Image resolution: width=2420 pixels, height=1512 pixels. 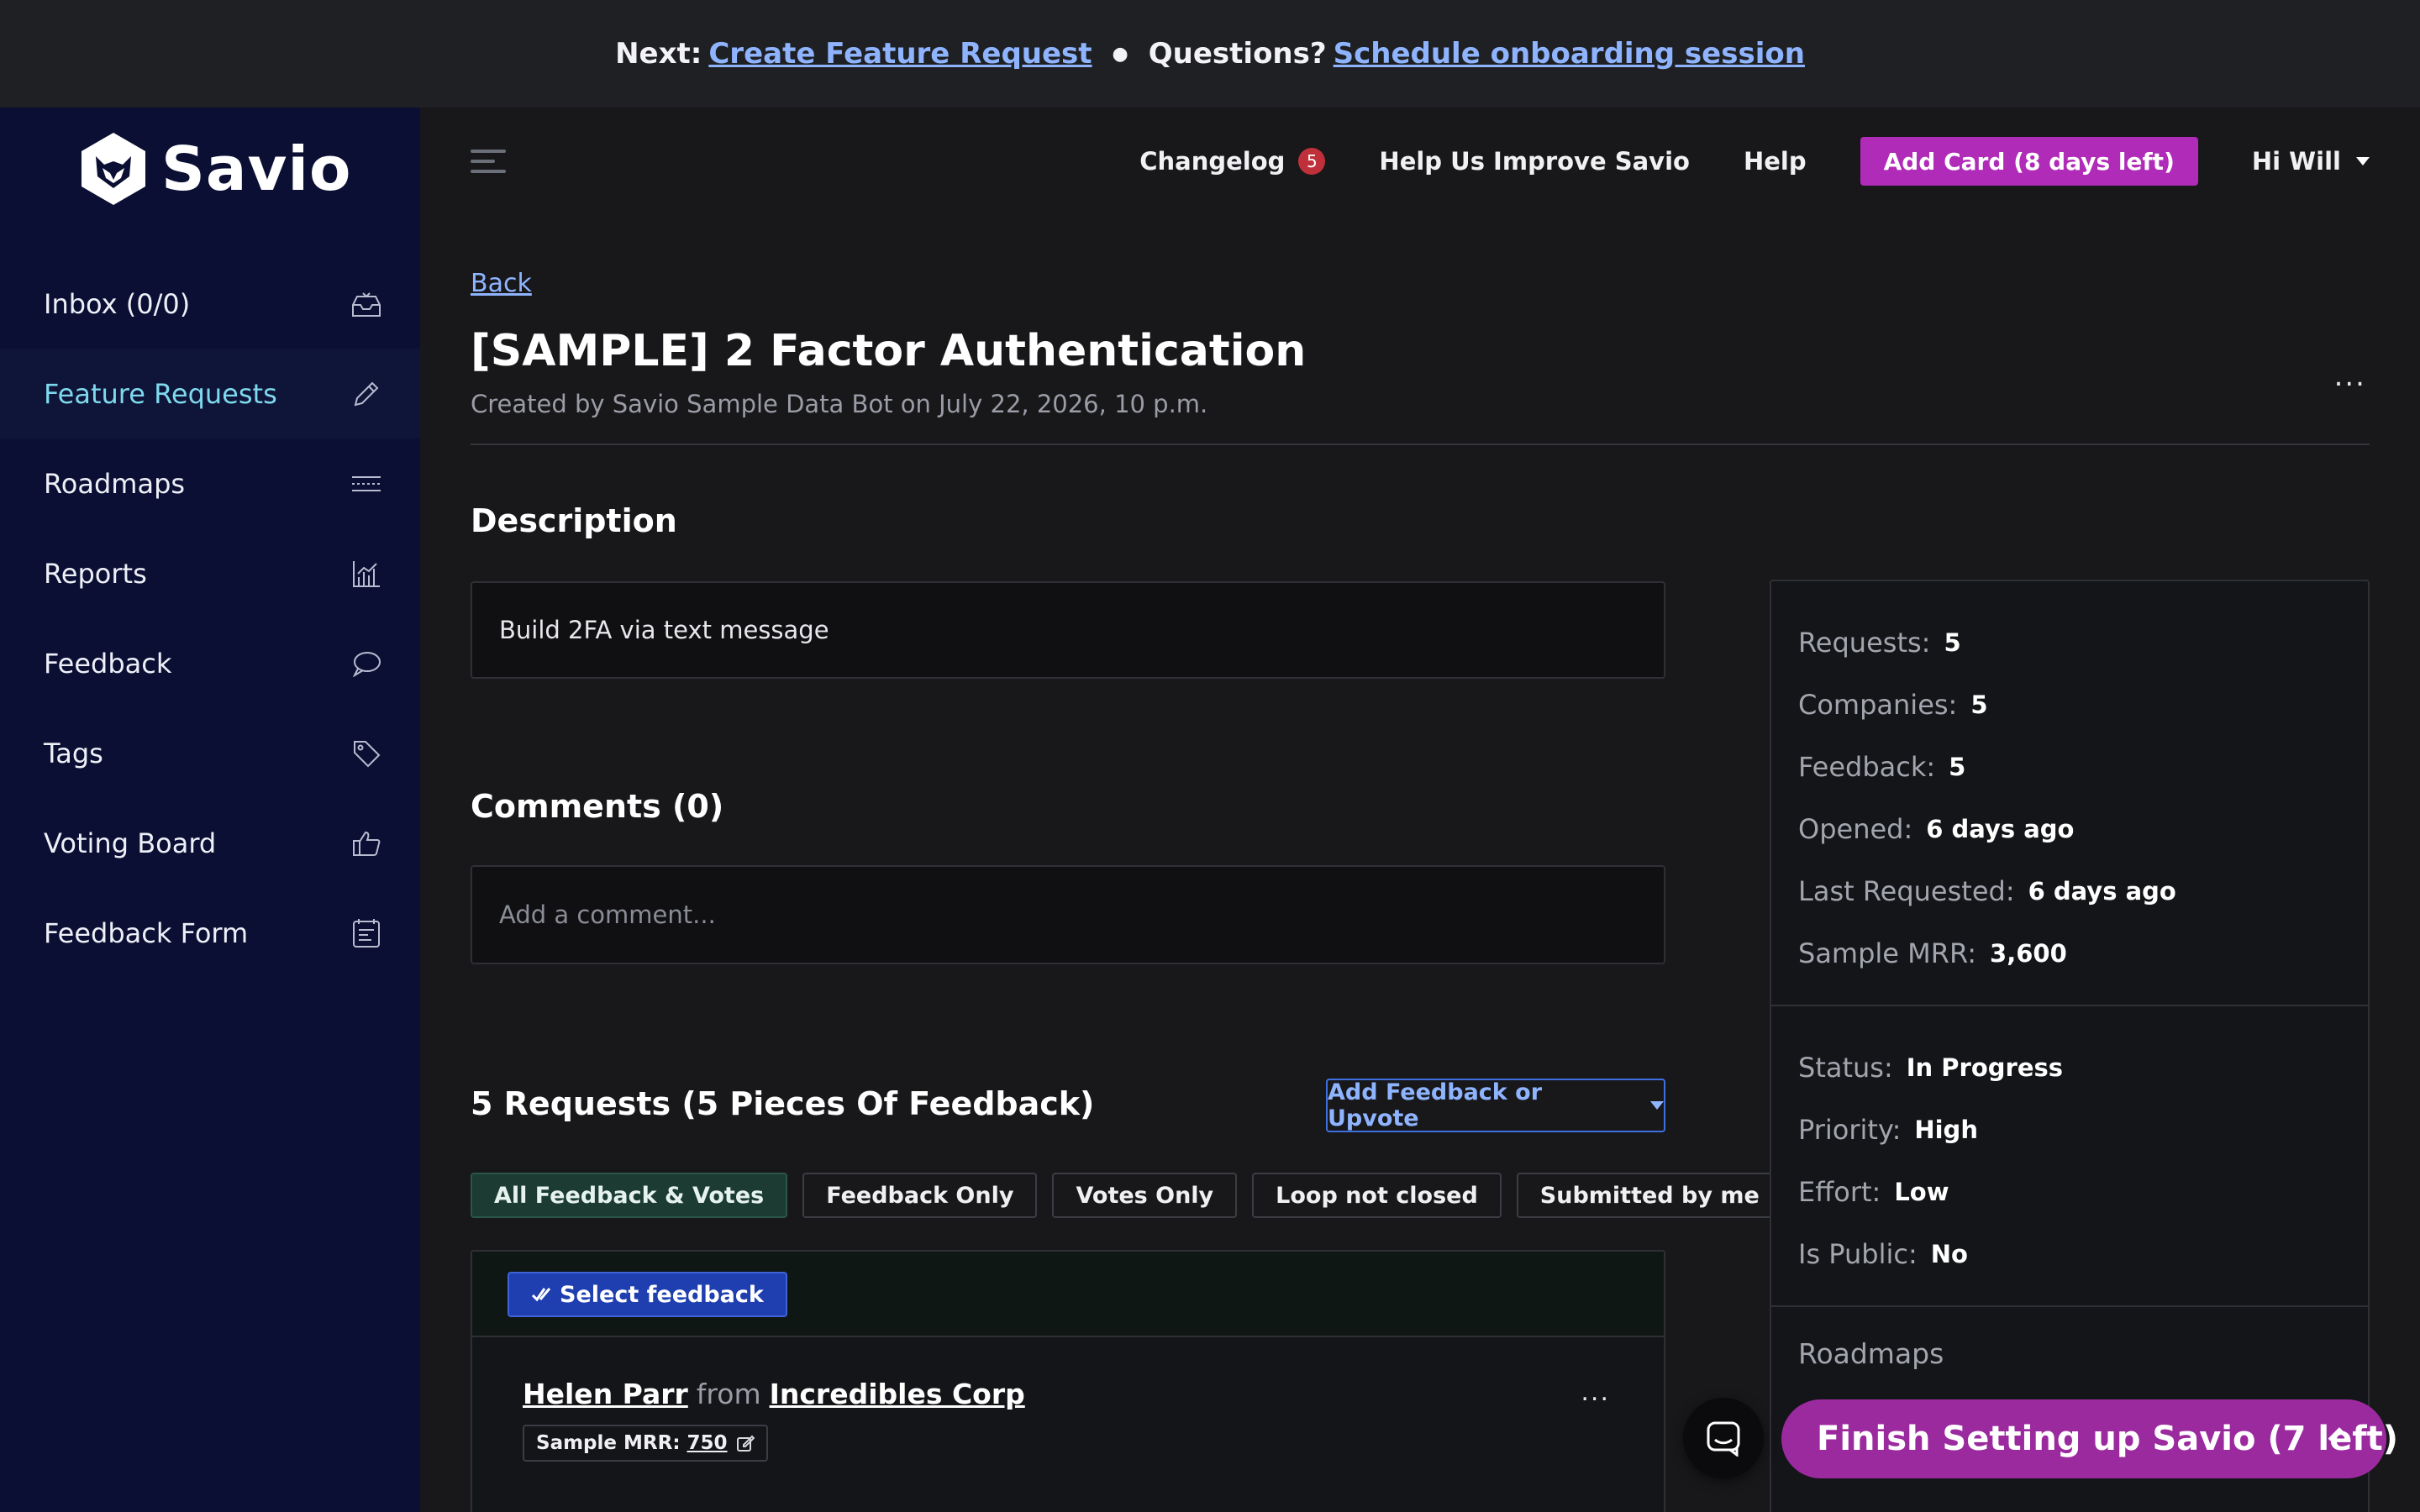 What do you see at coordinates (256, 169) in the screenshot?
I see `brand-name: Savio` at bounding box center [256, 169].